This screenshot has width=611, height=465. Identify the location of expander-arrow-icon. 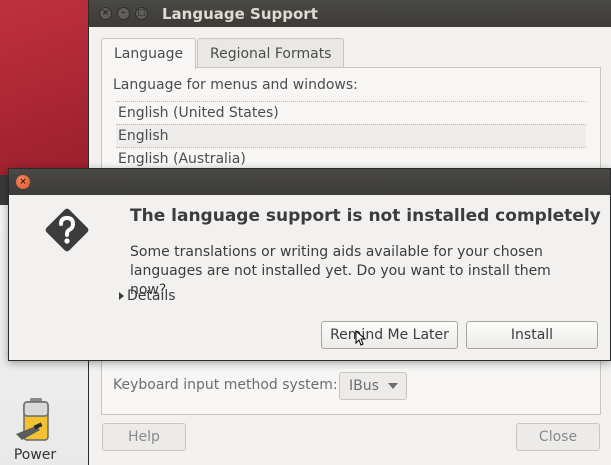
(121, 296).